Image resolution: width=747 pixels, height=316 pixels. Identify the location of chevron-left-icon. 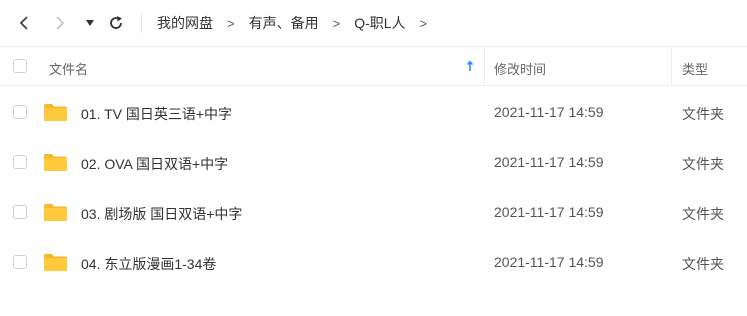
(23, 23).